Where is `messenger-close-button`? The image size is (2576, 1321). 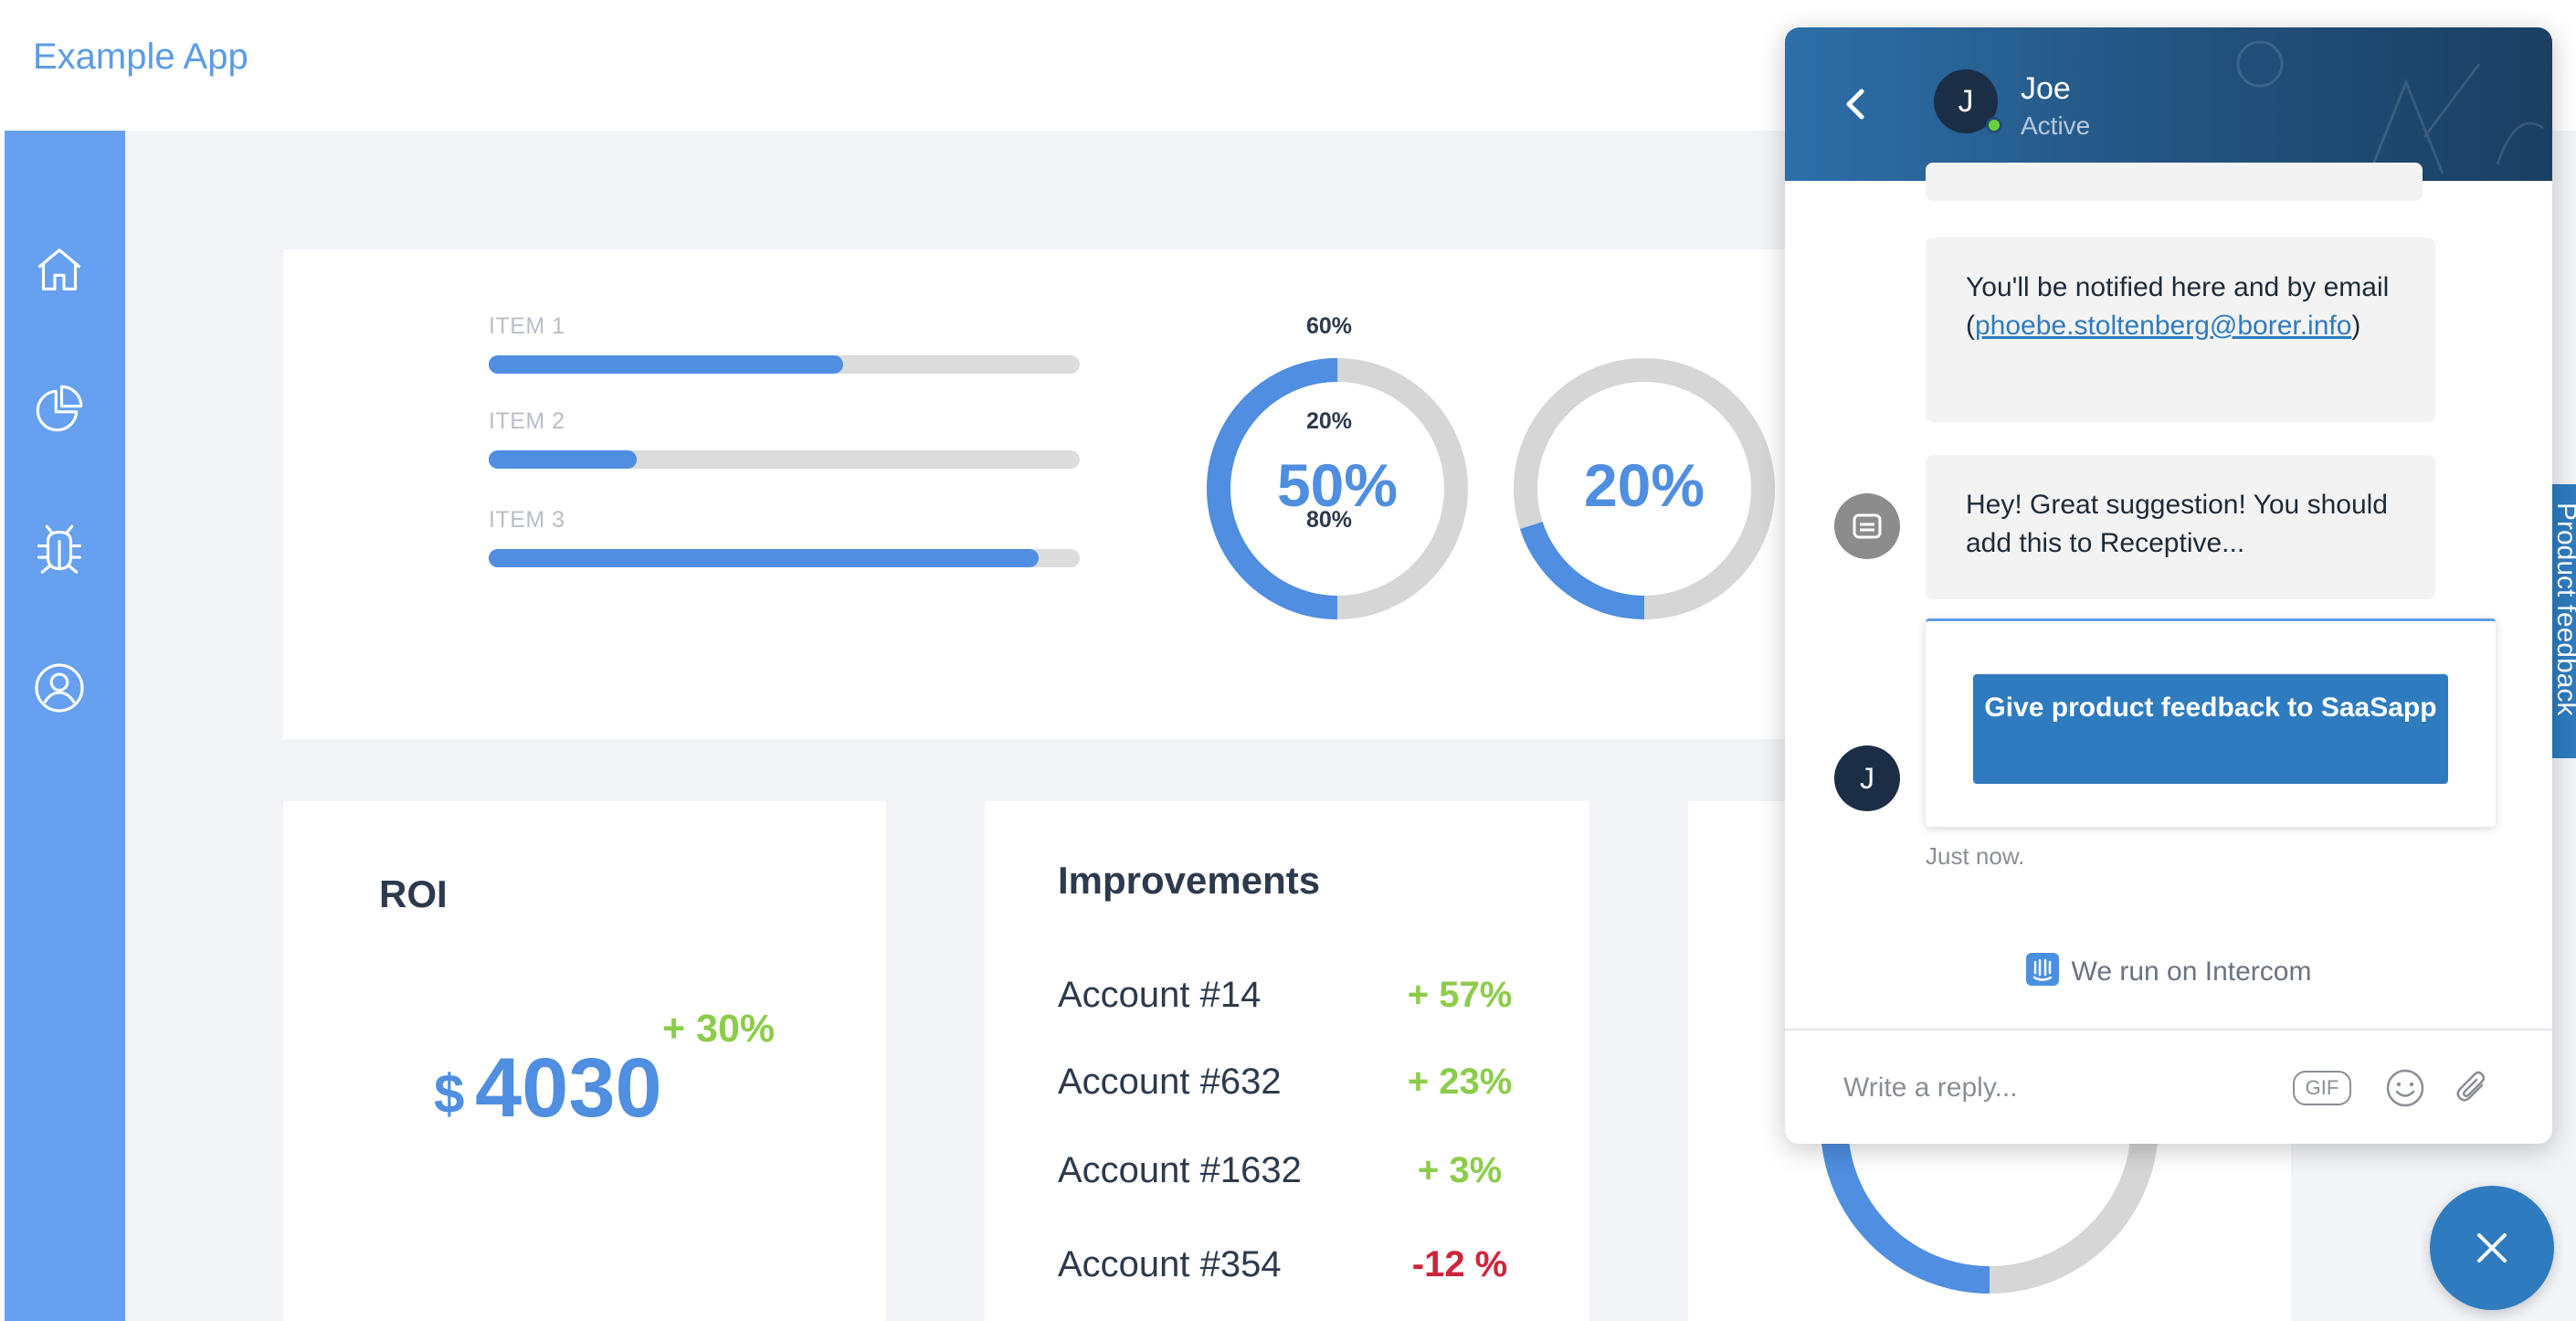
messenger-close-button is located at coordinates (2492, 1248).